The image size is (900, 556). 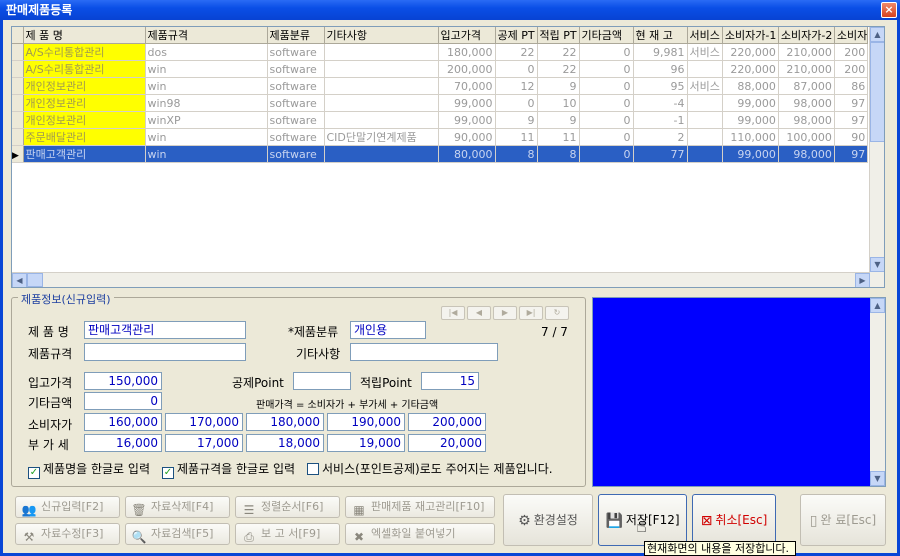 What do you see at coordinates (123, 381) in the screenshot?
I see `cost-field: 150,000` at bounding box center [123, 381].